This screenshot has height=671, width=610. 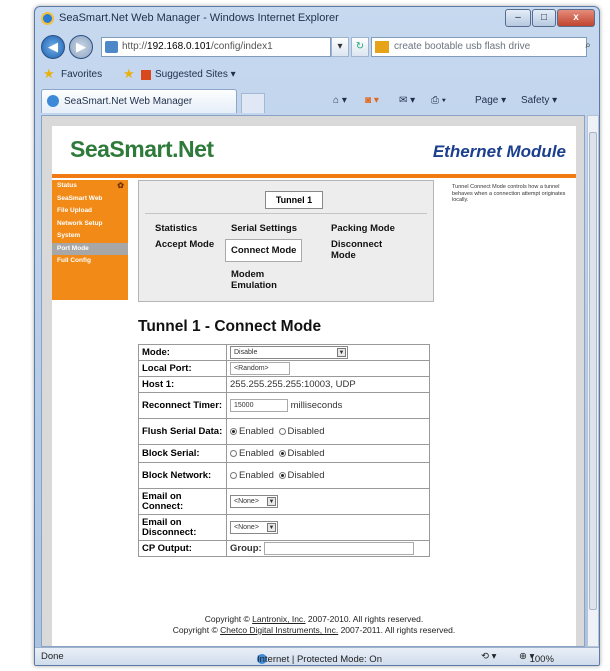 I want to click on table-row: Block Serial: Enabled Disabled, so click(x=284, y=453).